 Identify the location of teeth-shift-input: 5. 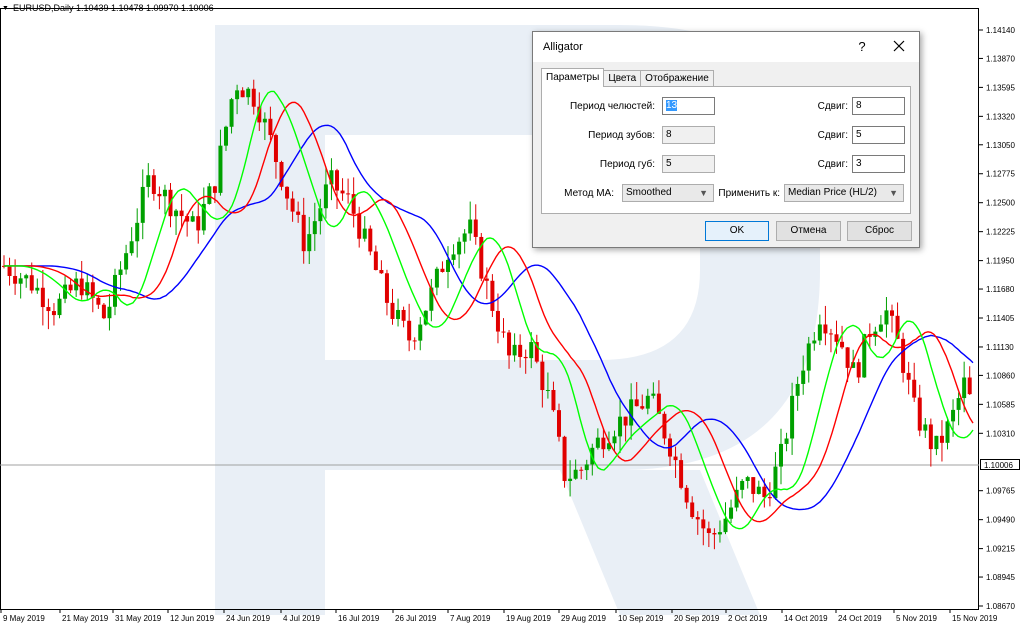
(878, 135).